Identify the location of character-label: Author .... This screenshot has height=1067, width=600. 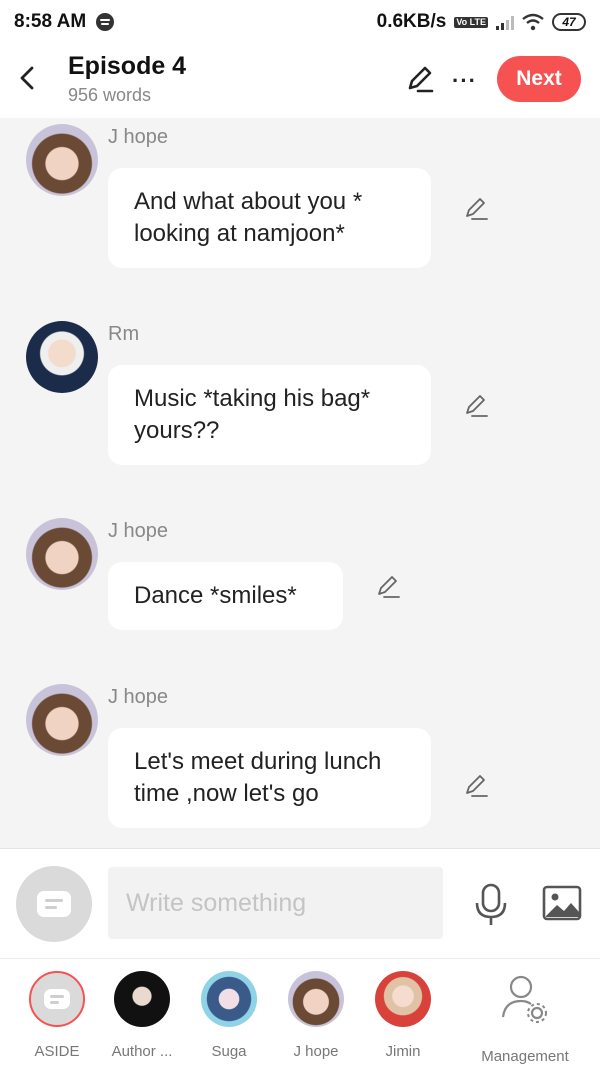
(142, 1051).